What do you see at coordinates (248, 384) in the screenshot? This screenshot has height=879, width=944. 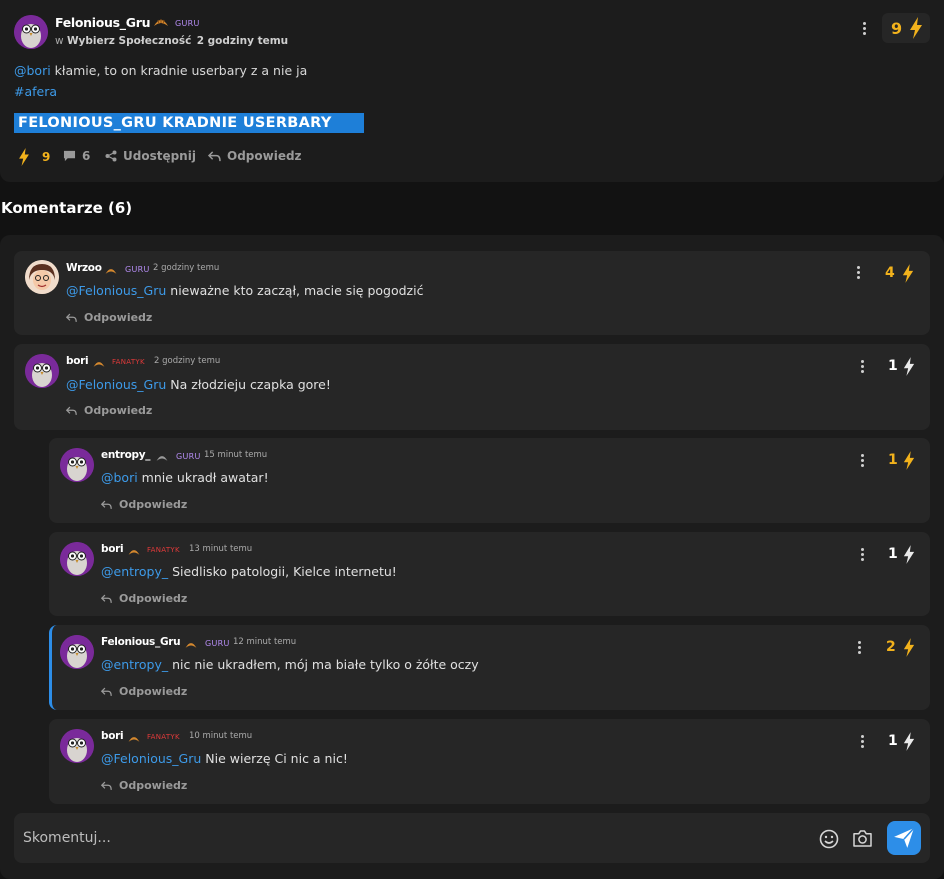 I see `comment-body: Na złodzieju czapka gore!` at bounding box center [248, 384].